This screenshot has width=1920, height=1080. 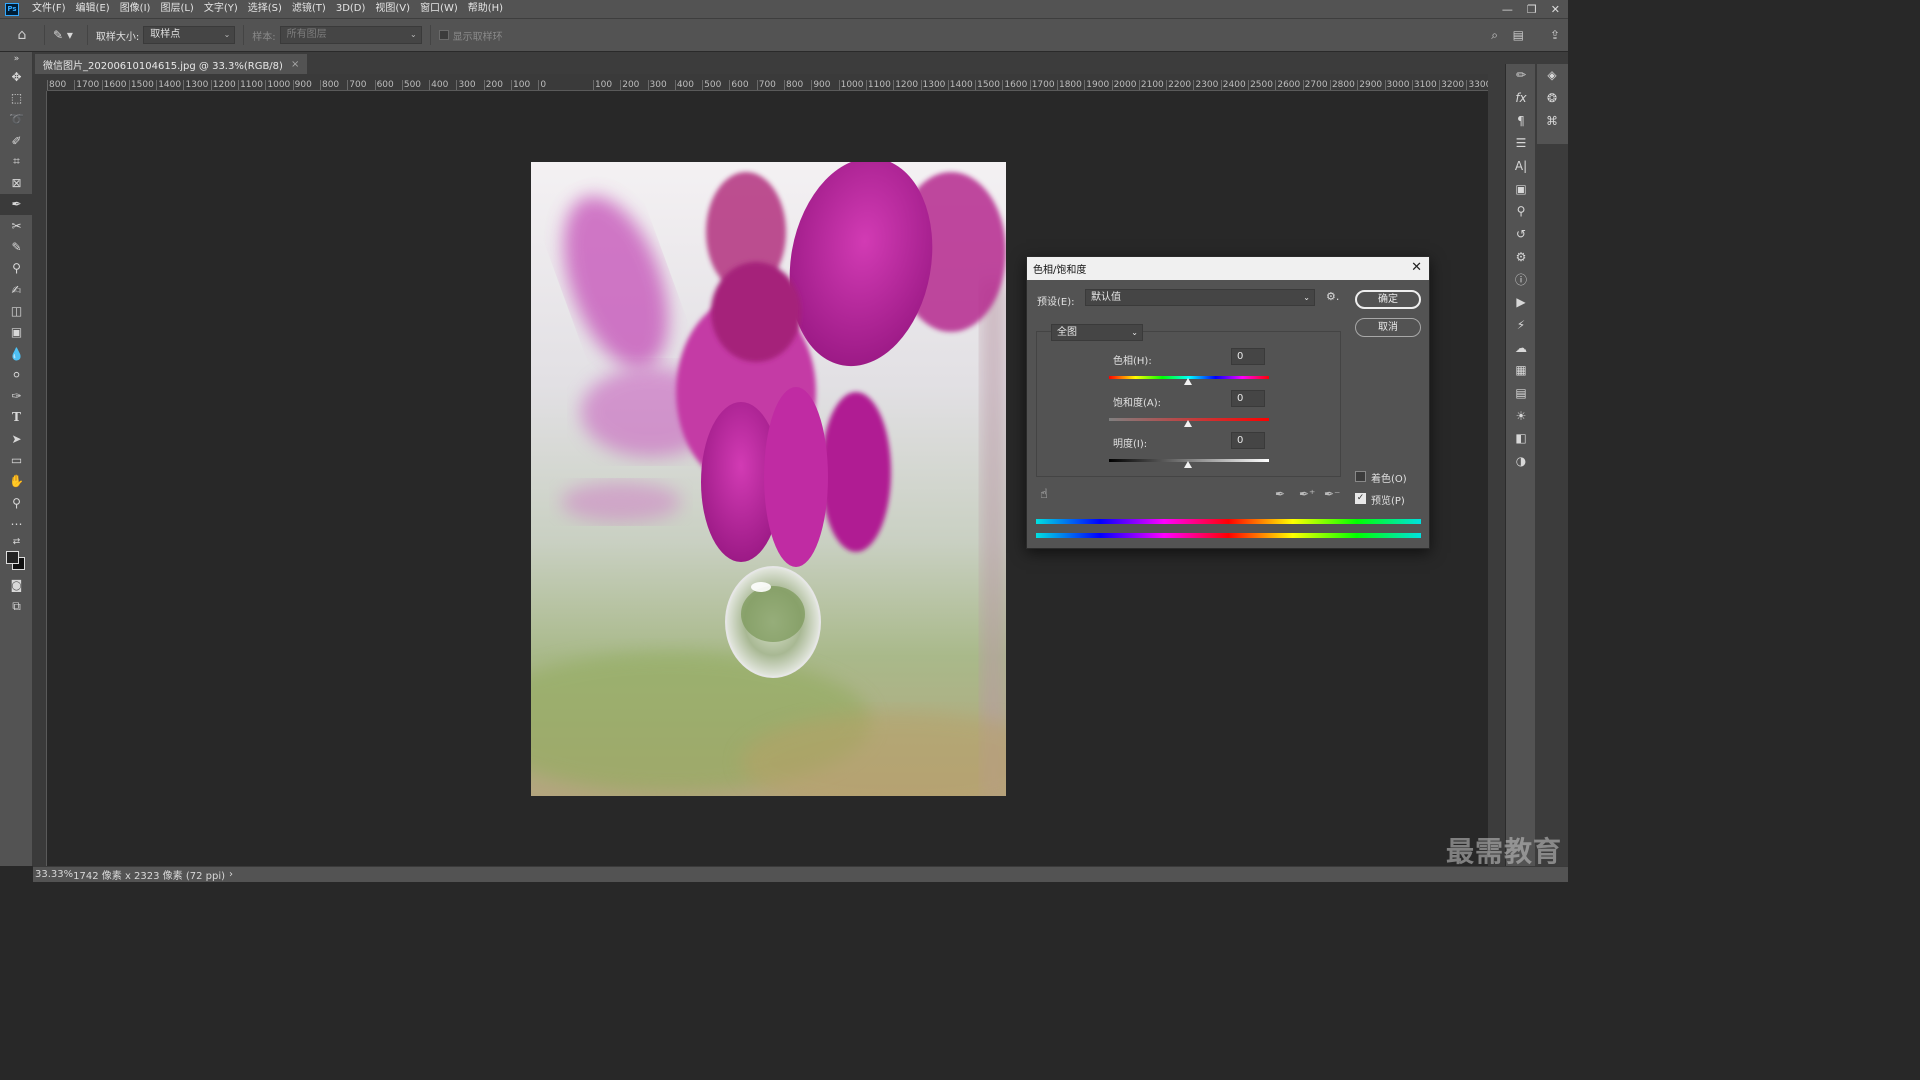 I want to click on hue-slider-thumb, so click(x=1188, y=381).